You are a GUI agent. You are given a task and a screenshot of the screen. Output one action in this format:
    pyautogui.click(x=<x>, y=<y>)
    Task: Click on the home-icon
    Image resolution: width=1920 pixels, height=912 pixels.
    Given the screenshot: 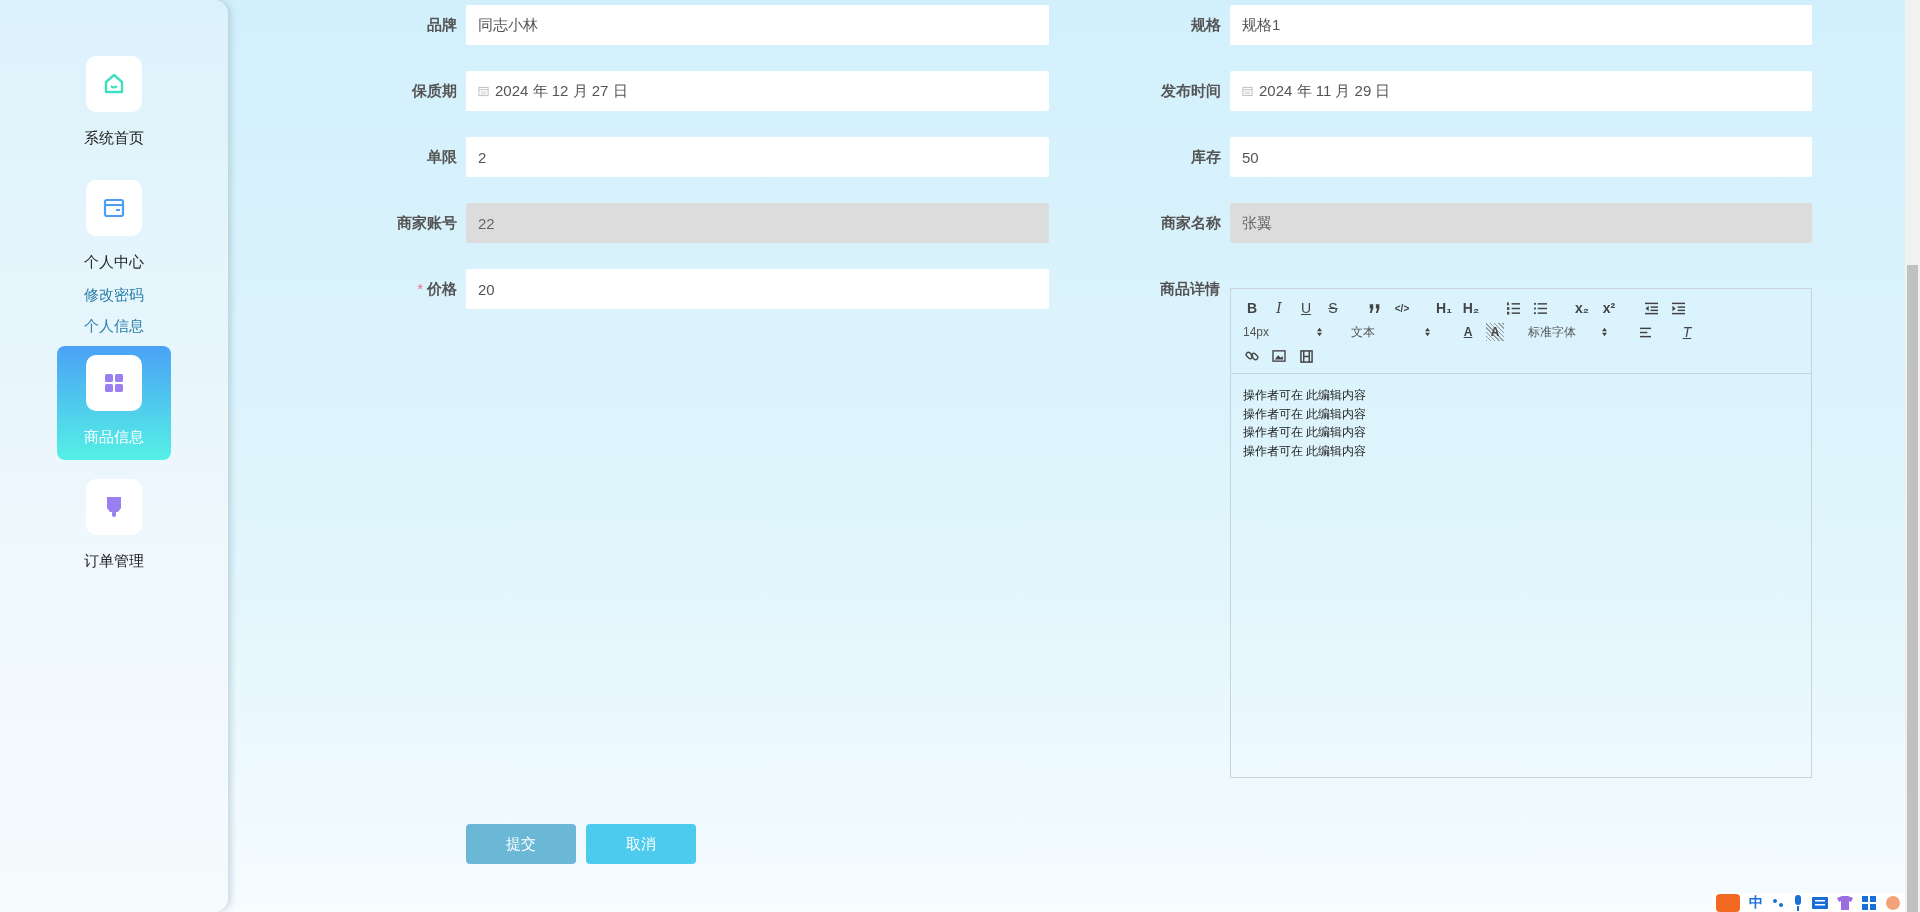 What is the action you would take?
    pyautogui.click(x=114, y=84)
    